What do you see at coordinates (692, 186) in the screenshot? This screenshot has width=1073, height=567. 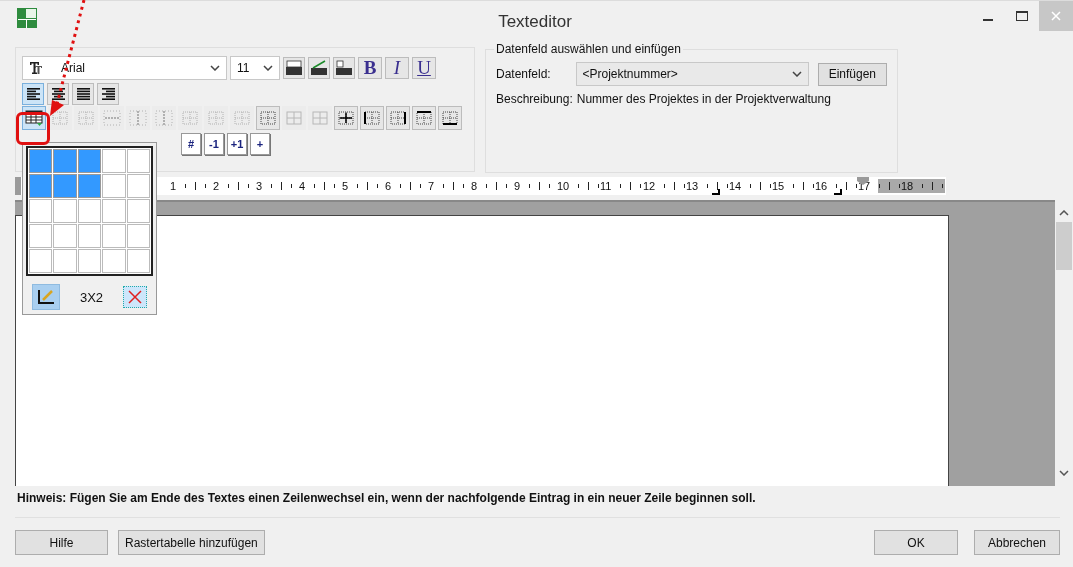 I see `ruler-number: 13` at bounding box center [692, 186].